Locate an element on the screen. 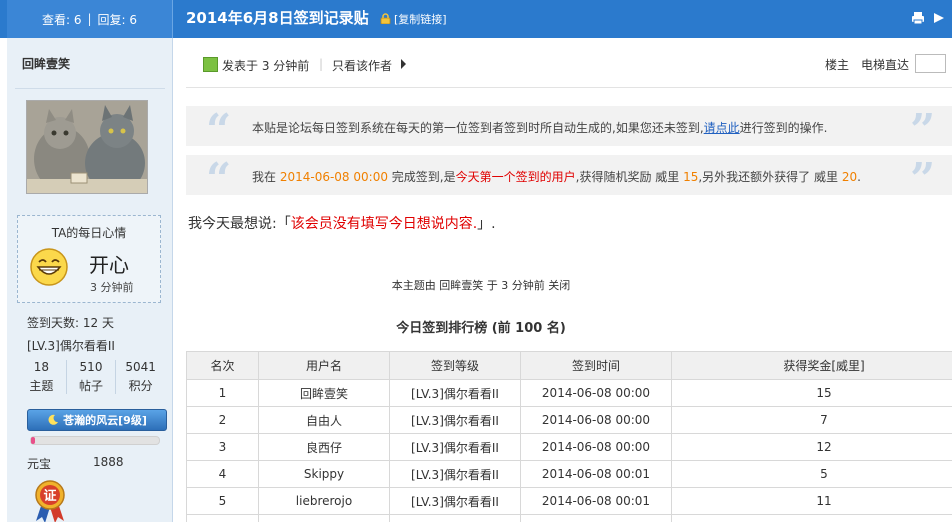 The height and width of the screenshot is (522, 952). col-rank: 名次 is located at coordinates (222, 365).